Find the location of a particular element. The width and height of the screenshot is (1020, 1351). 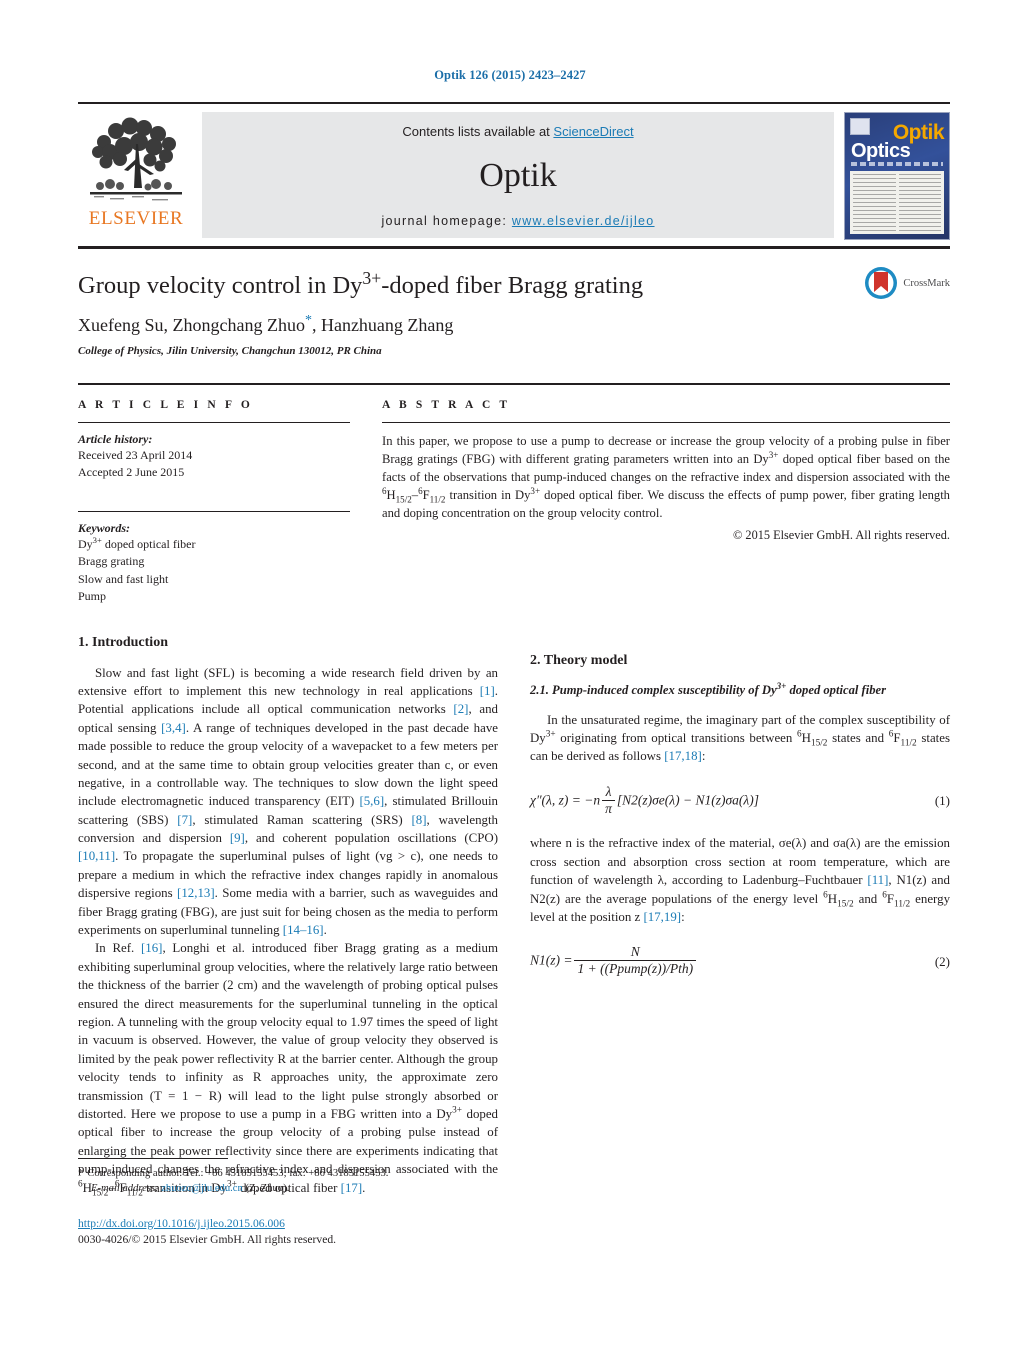

corresponding-author-marker: * is located at coordinates (308, 320).